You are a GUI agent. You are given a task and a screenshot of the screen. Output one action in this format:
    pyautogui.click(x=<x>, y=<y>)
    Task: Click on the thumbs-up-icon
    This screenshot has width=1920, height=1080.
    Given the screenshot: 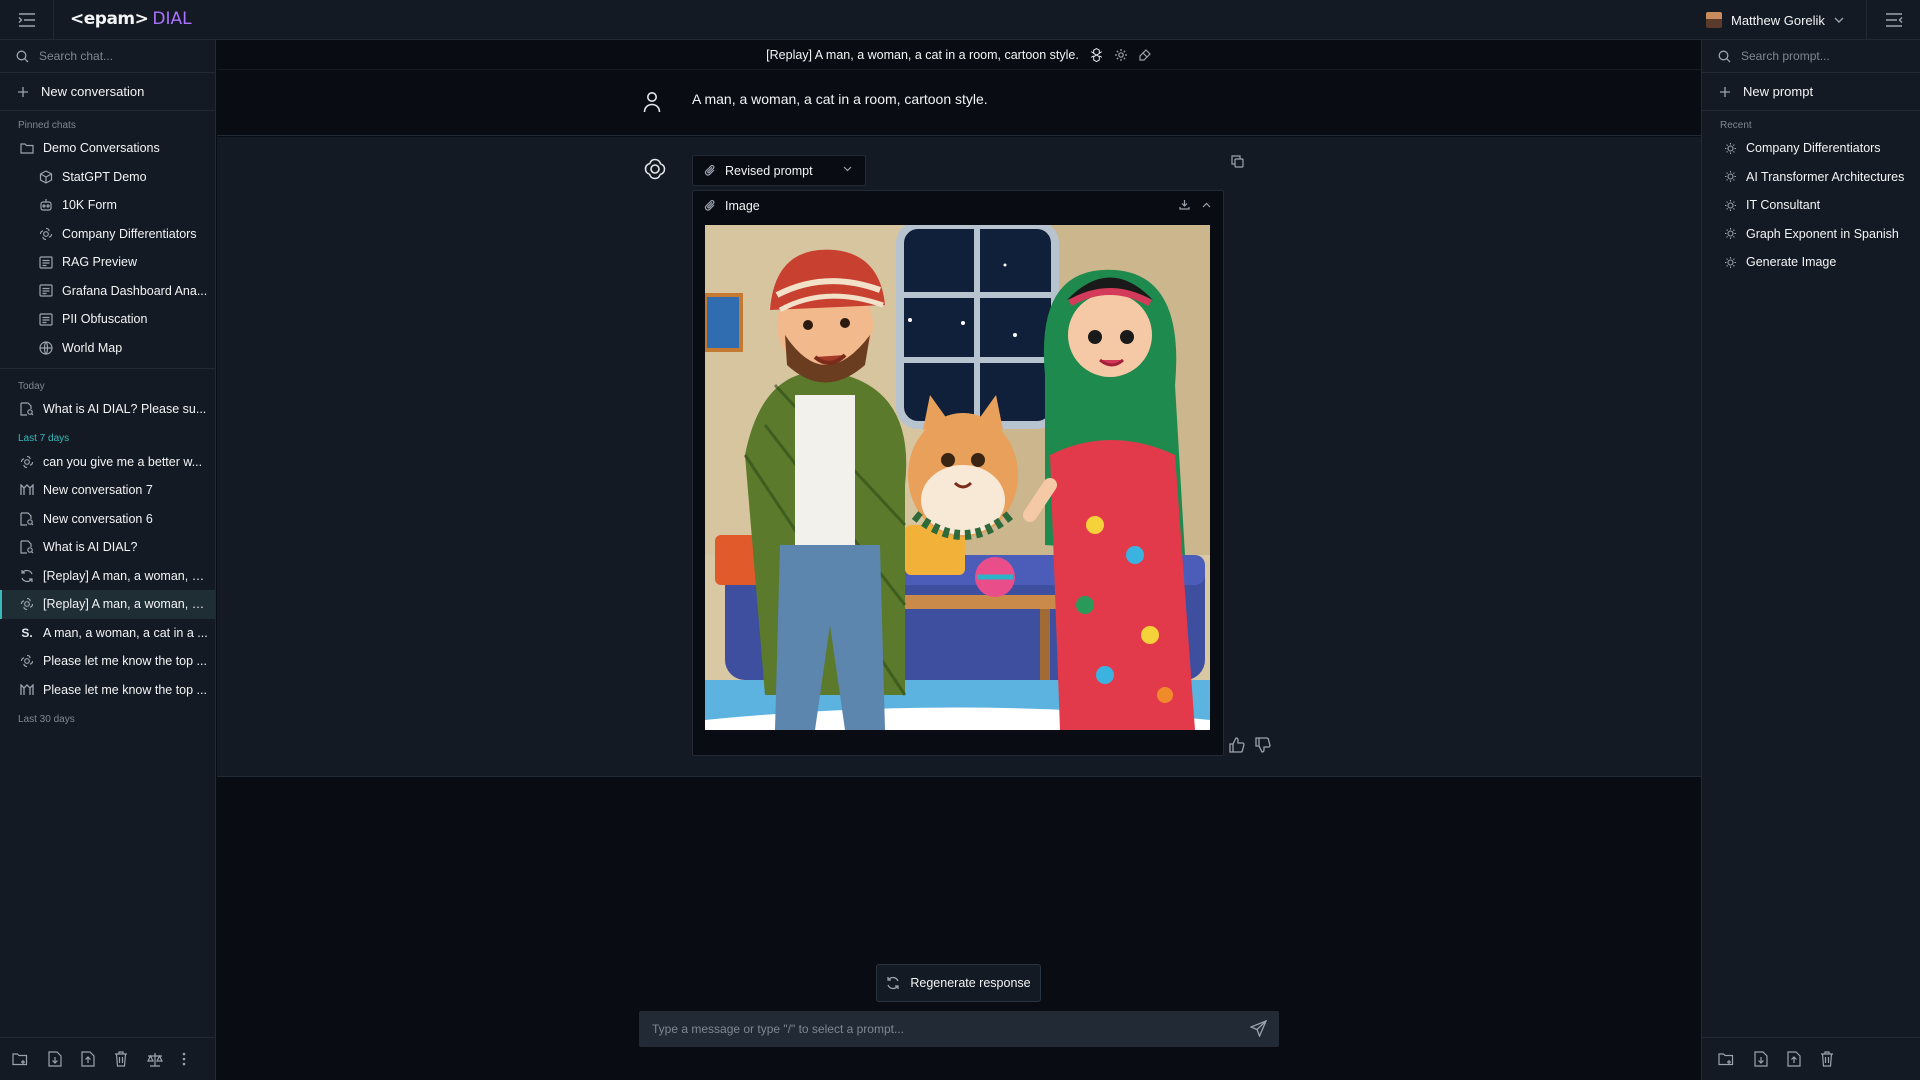 What is the action you would take?
    pyautogui.click(x=1237, y=745)
    